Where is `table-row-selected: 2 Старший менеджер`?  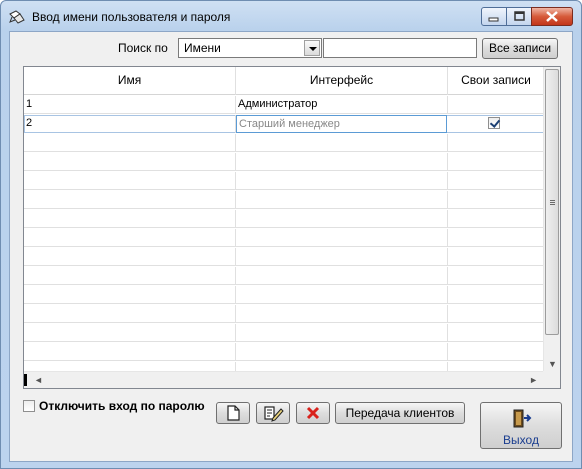 table-row-selected: 2 Старший менеджер is located at coordinates (284, 124).